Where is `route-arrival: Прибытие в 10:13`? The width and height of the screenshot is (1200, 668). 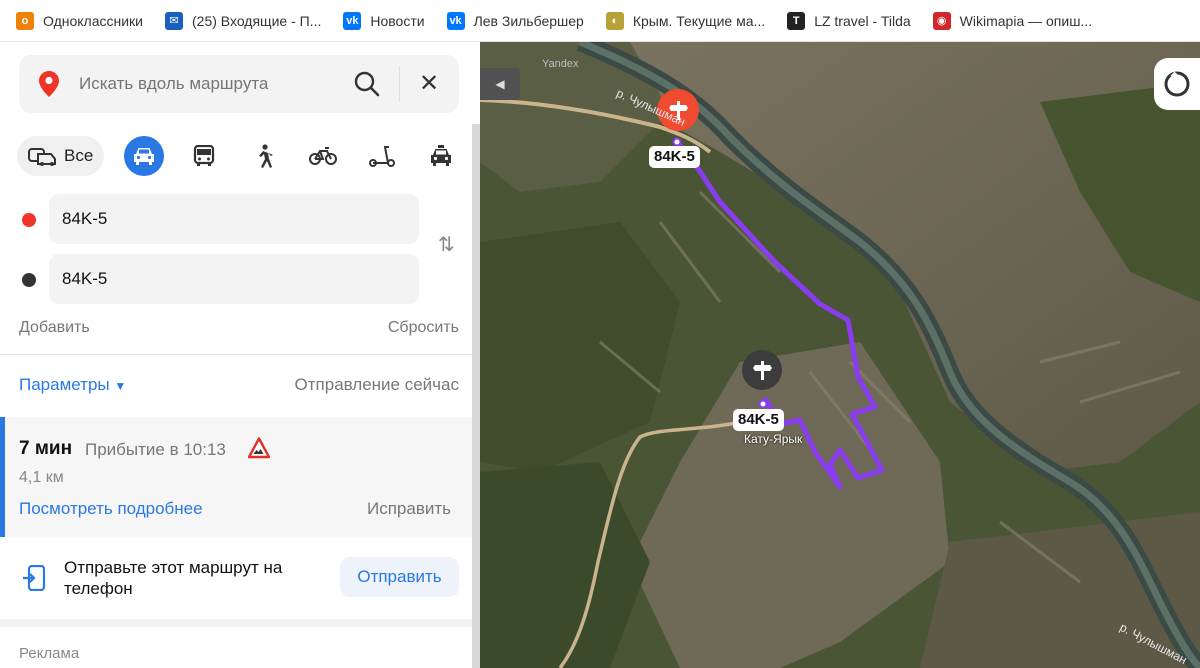
route-arrival: Прибытие в 10:13 is located at coordinates (155, 449).